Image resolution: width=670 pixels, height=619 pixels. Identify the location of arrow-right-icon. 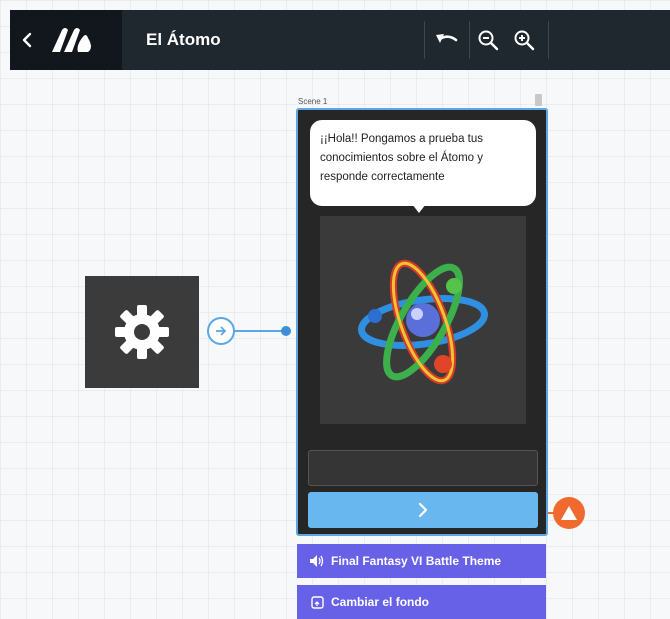
(221, 331).